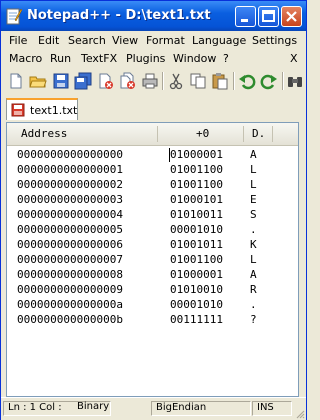  Describe the element at coordinates (152, 170) in the screenshot. I see `hex-row: 0000000000000001 01001100 L` at that location.